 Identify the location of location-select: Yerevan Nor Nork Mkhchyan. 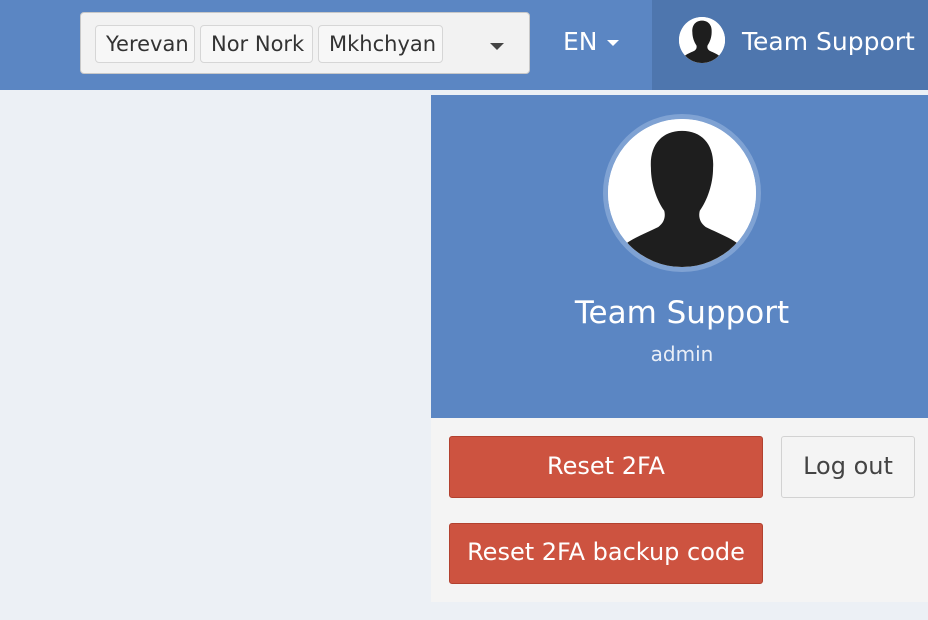
(305, 43).